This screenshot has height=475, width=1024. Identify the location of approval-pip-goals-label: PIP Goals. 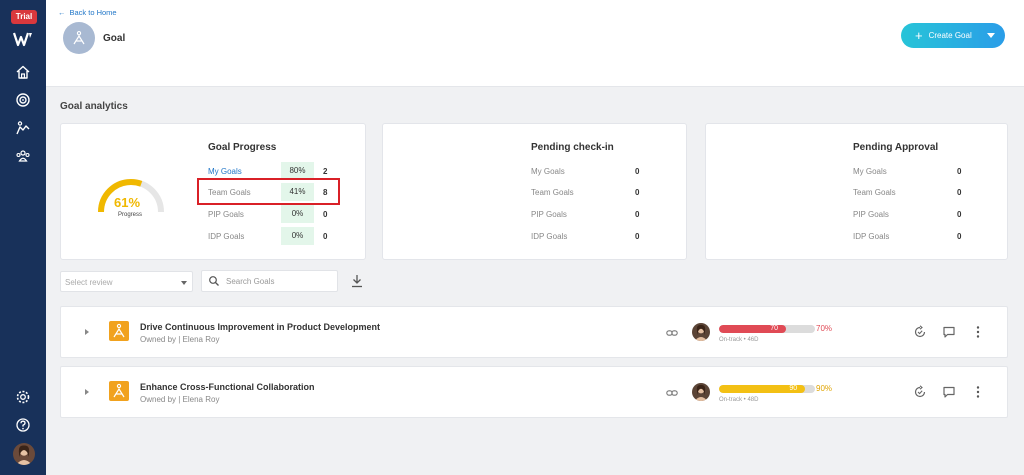
(871, 214).